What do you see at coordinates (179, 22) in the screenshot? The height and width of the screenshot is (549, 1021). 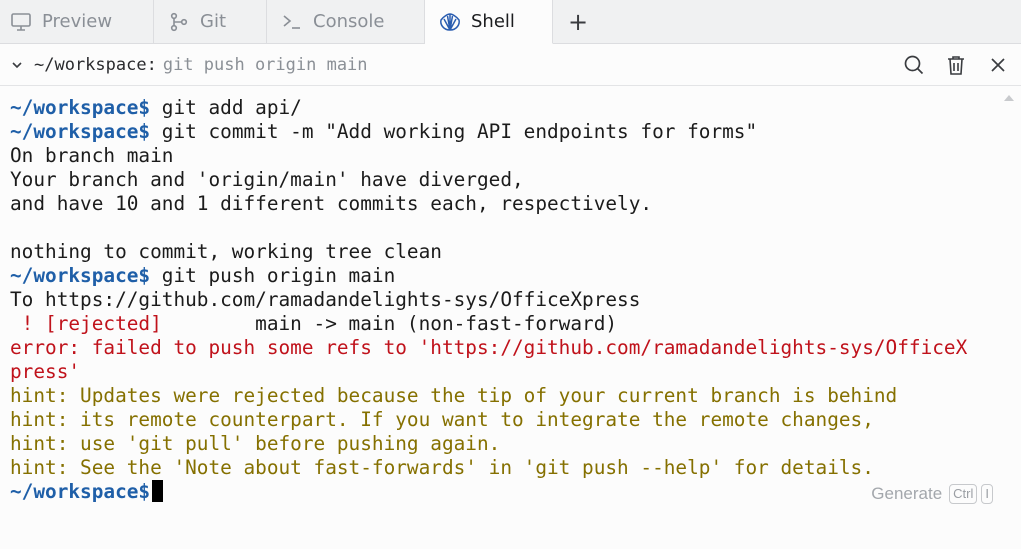 I see `git-branch-icon` at bounding box center [179, 22].